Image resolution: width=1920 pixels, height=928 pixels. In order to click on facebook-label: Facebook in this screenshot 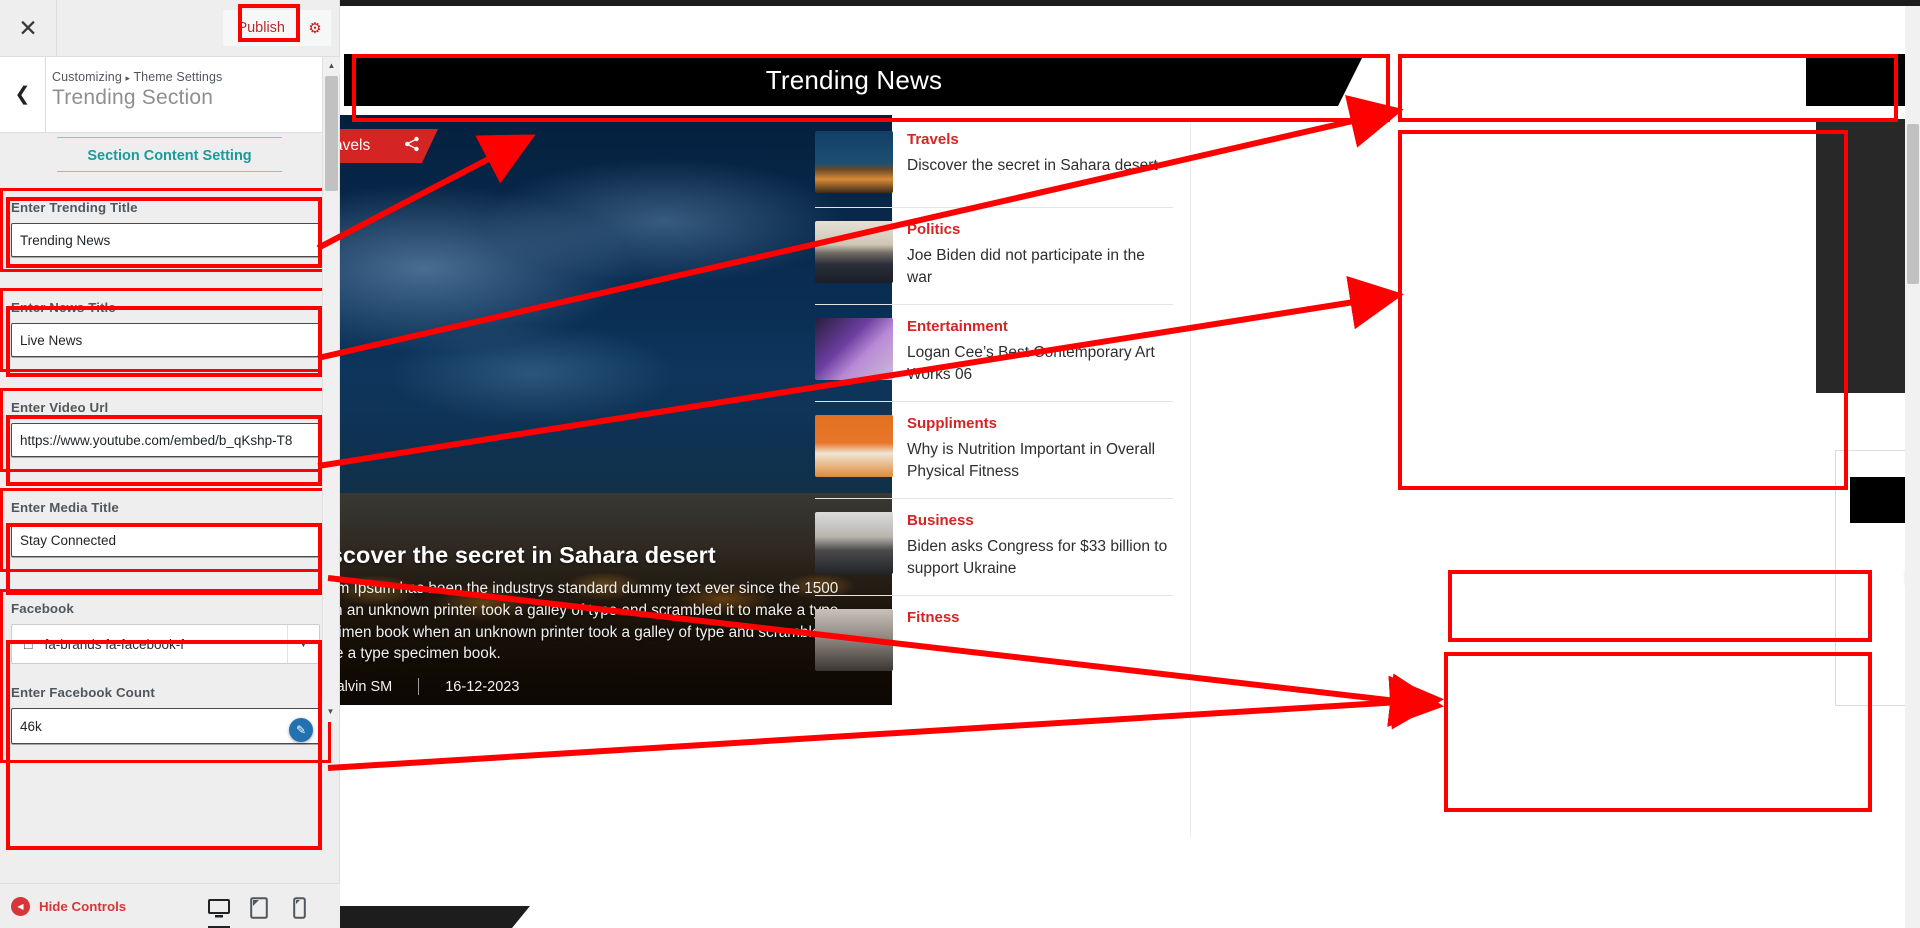, I will do `click(42, 608)`.